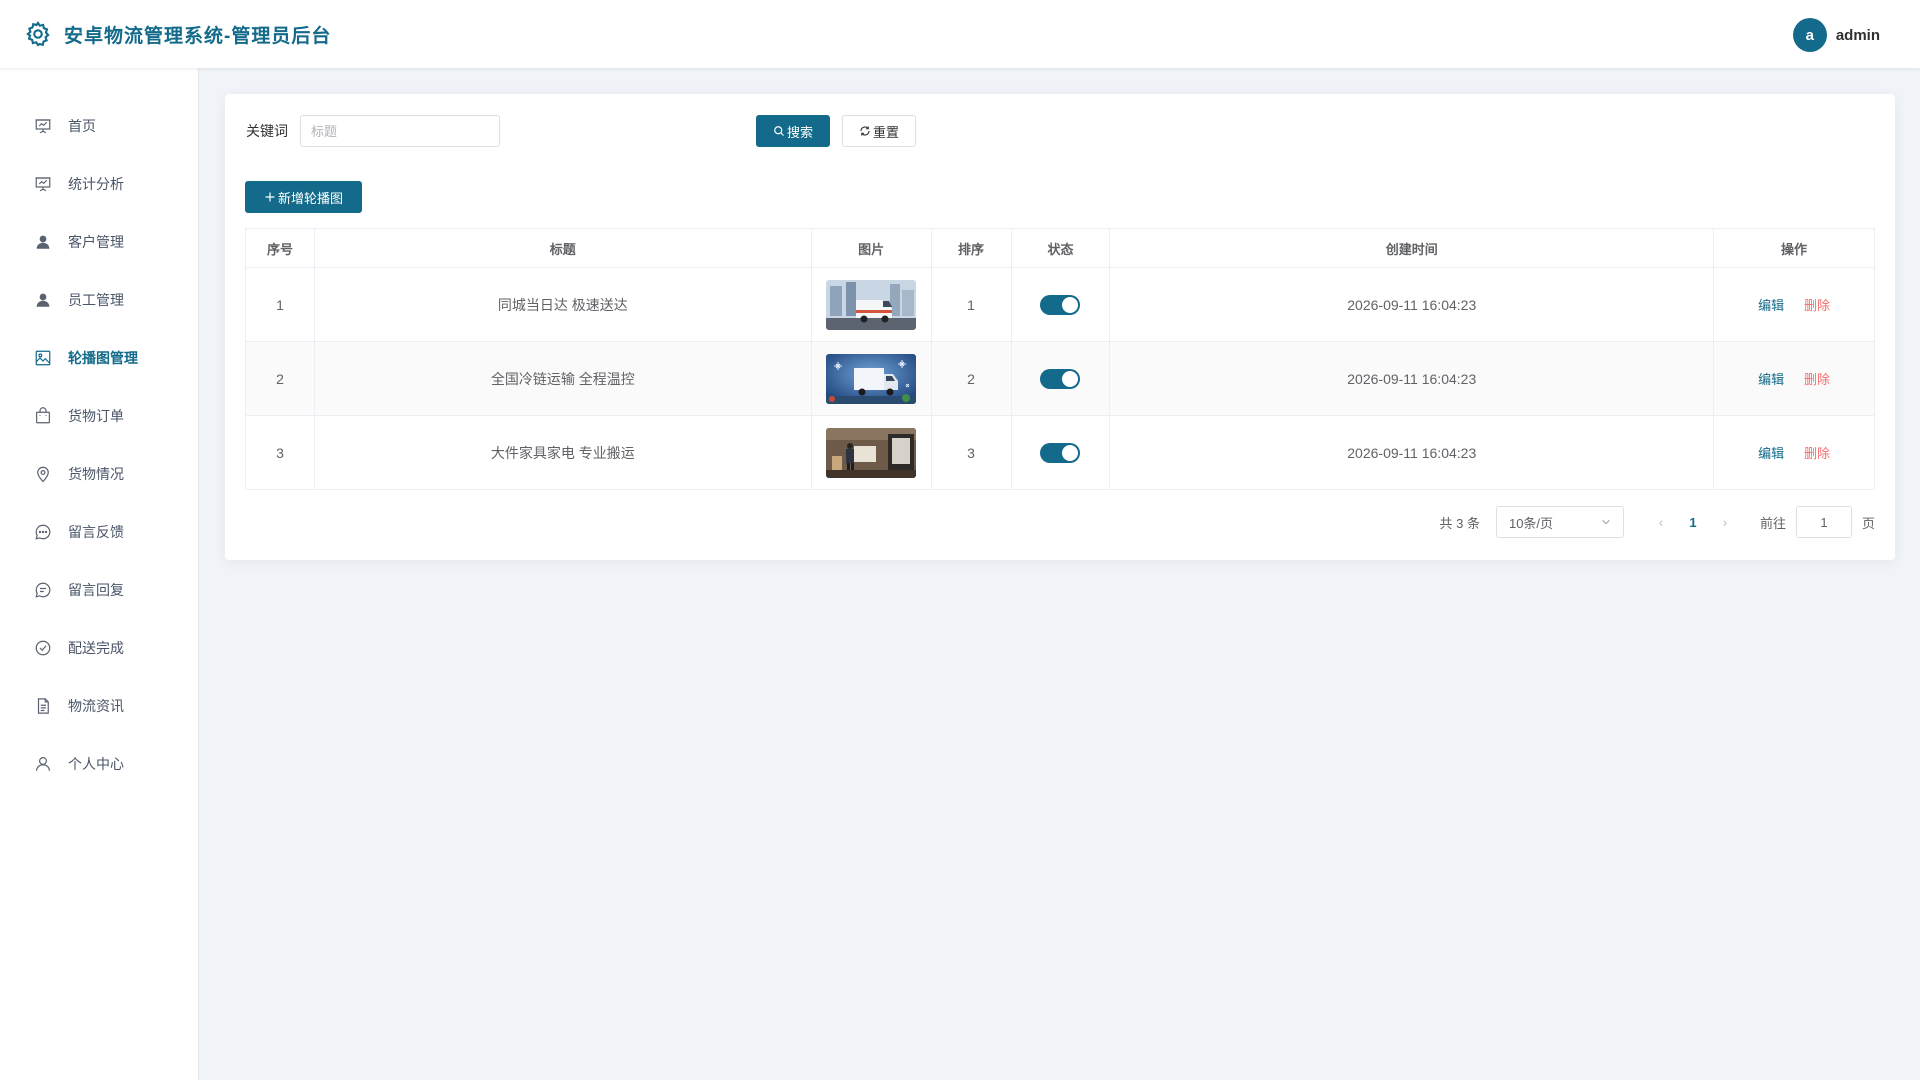  Describe the element at coordinates (280, 248) in the screenshot. I see `col-index: 序号` at that location.